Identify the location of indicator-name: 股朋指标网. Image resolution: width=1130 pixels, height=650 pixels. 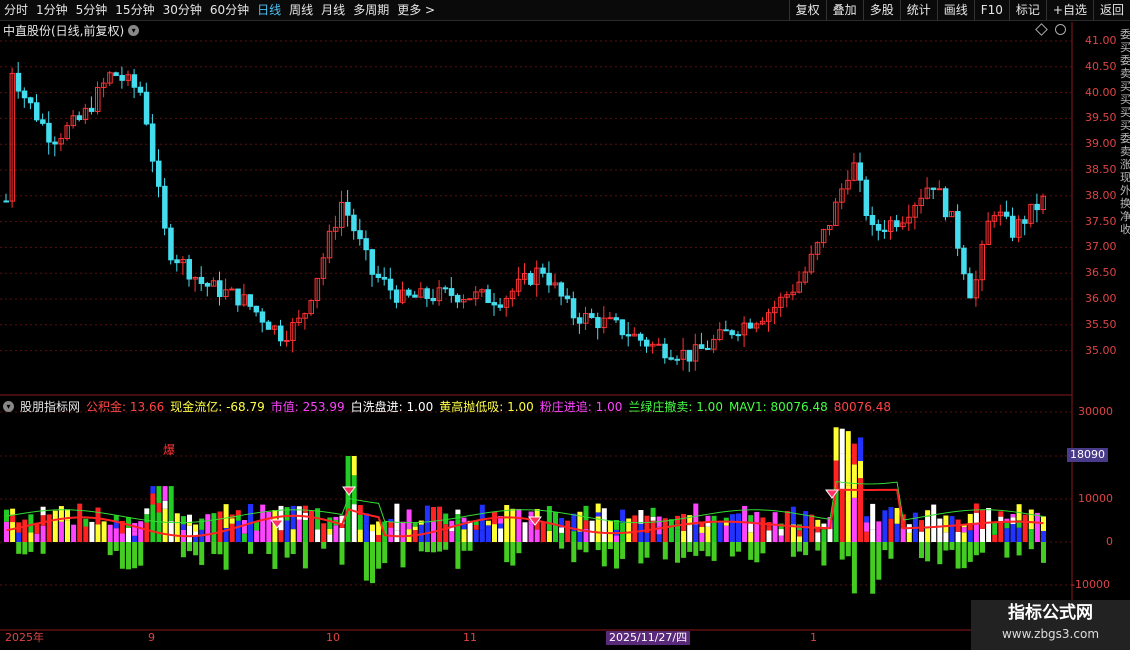
(50, 407).